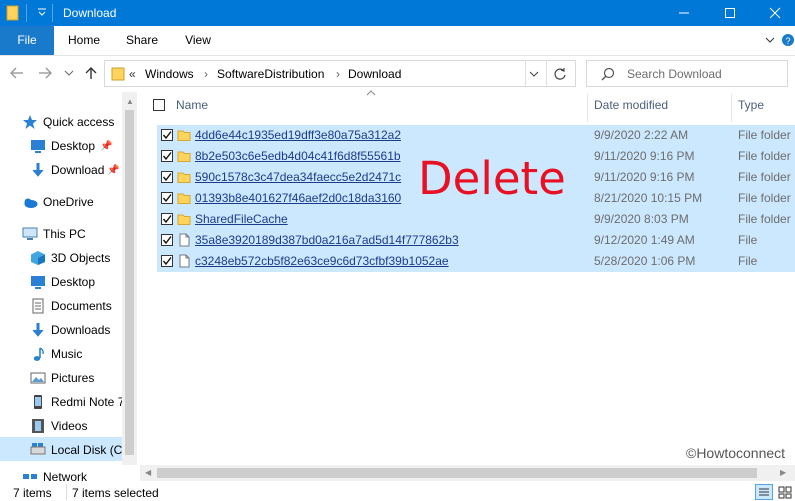 The height and width of the screenshot is (501, 795). I want to click on minimize-button, so click(684, 13).